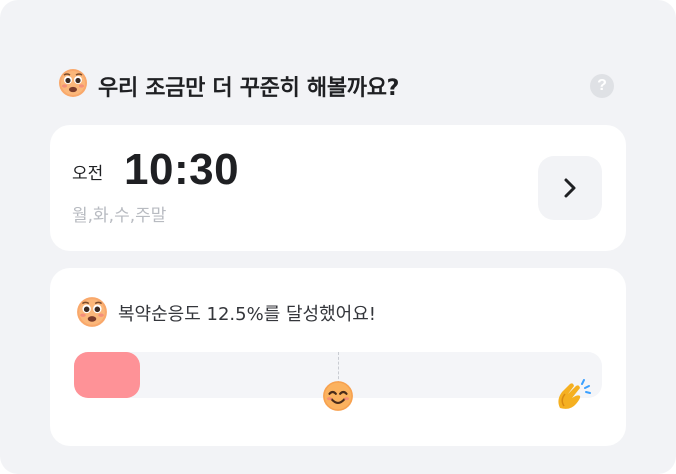 The height and width of the screenshot is (474, 676). What do you see at coordinates (602, 86) in the screenshot?
I see `help-icon: ?` at bounding box center [602, 86].